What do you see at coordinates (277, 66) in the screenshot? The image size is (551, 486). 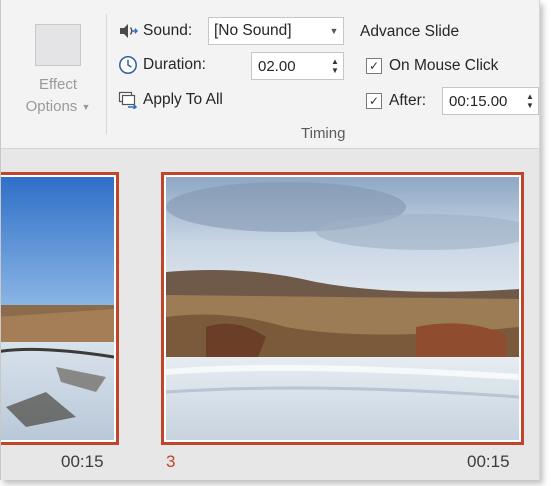 I see `duration-value: 02.00` at bounding box center [277, 66].